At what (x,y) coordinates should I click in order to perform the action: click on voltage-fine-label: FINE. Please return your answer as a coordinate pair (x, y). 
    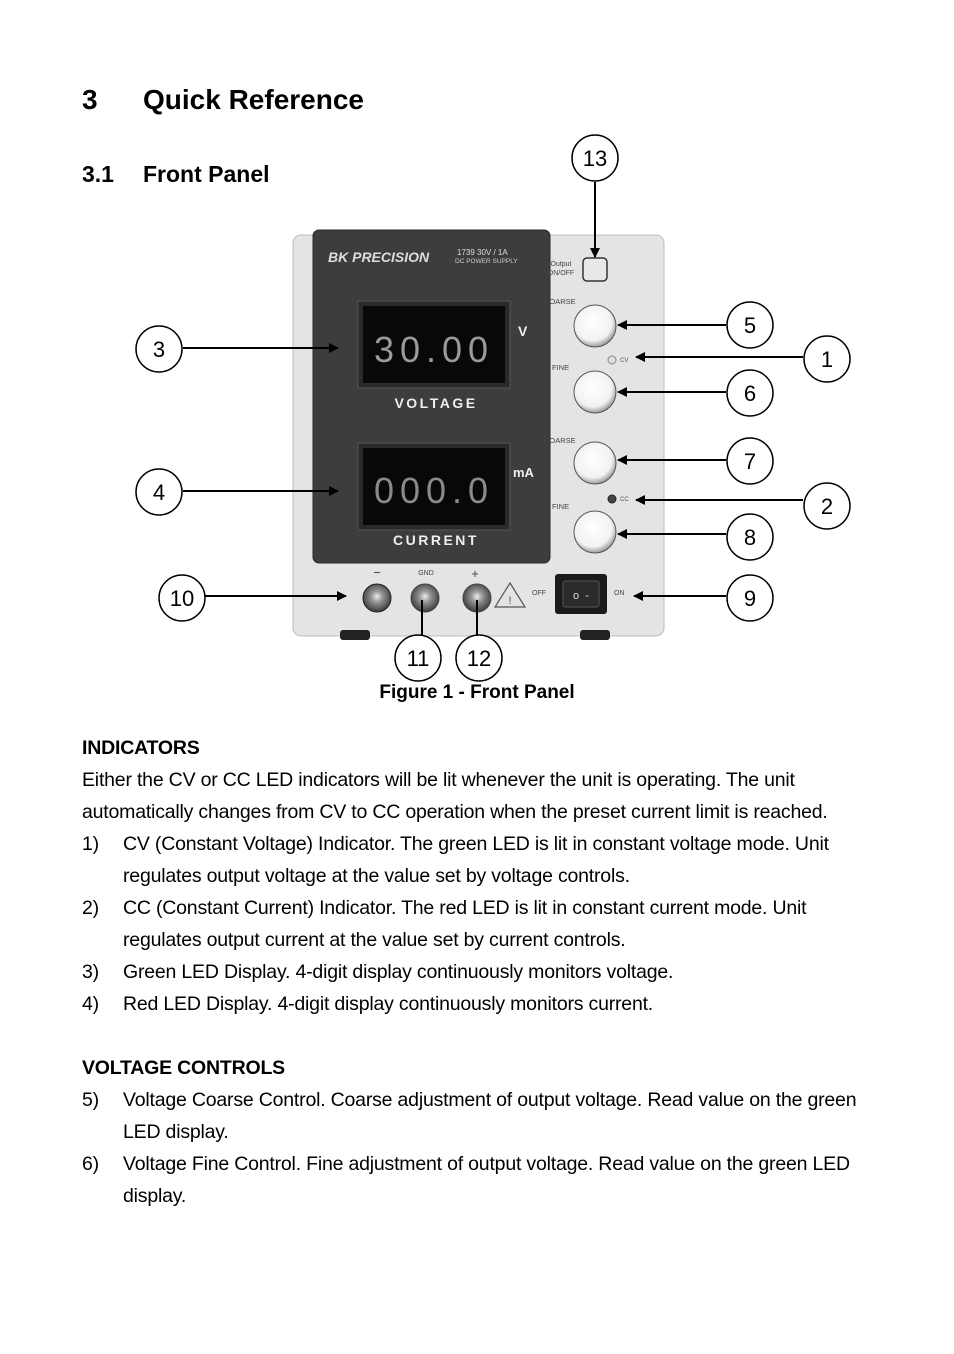
    Looking at the image, I should click on (560, 367).